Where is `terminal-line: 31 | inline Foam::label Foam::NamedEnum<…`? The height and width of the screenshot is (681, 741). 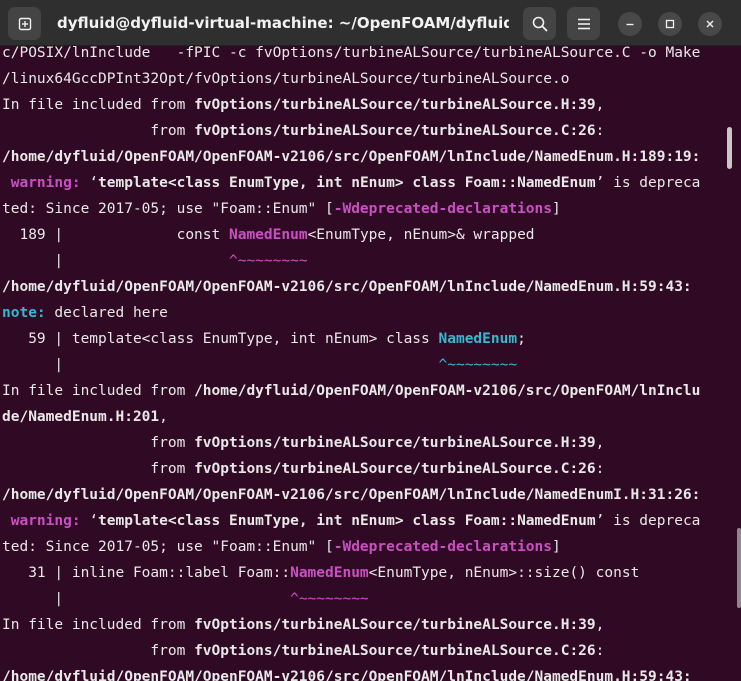
terminal-line: 31 | inline Foam::label Foam::NamedEnum<… is located at coordinates (320, 573).